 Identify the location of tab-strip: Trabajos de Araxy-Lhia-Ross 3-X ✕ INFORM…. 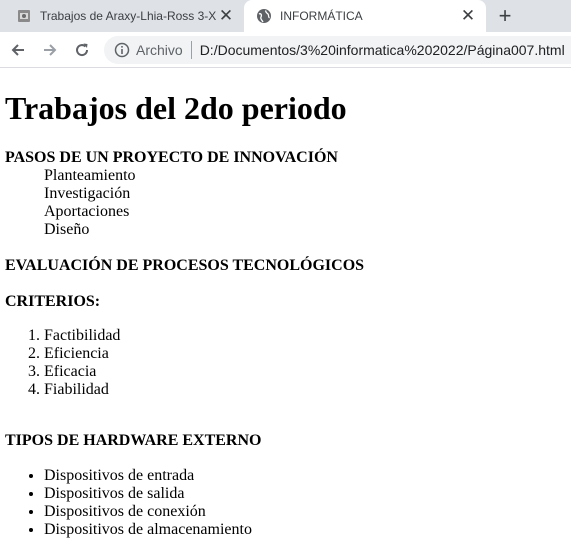
(285, 16).